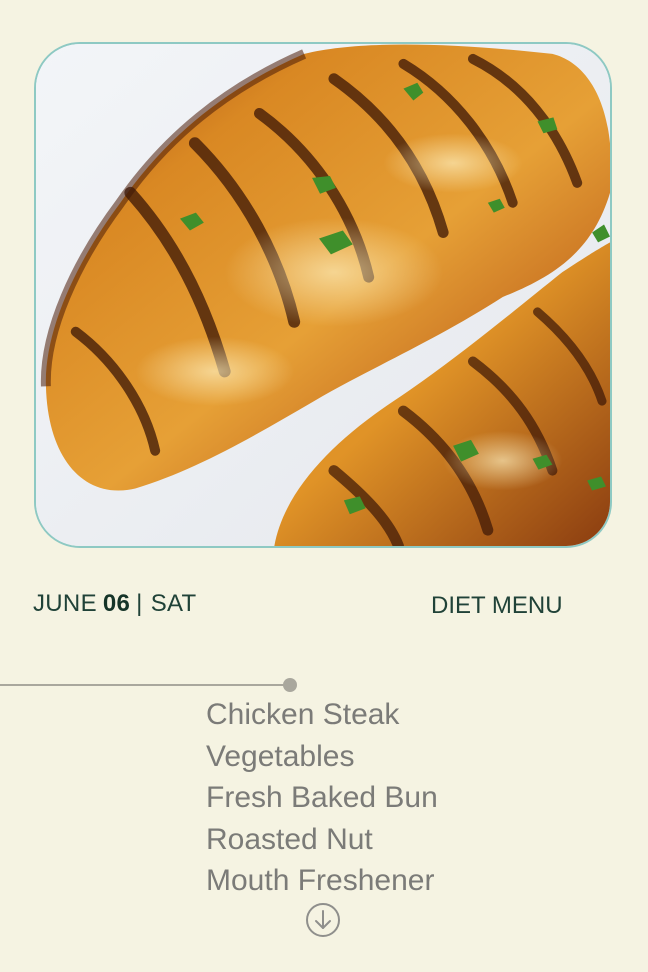  What do you see at coordinates (289, 839) in the screenshot?
I see `menu-item: Roasted Nut` at bounding box center [289, 839].